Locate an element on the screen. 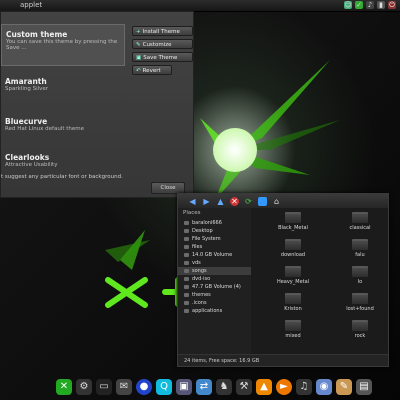 The image size is (400, 400). settings-icon: ⚙ is located at coordinates (84, 387).